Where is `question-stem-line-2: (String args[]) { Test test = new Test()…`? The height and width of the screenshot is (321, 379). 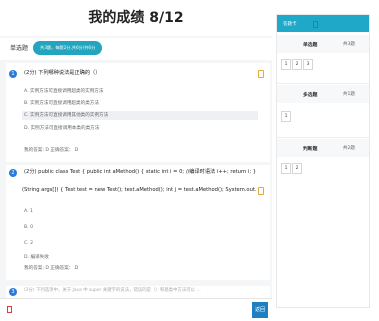 question-stem-line-2: (String args[]) { Test test = new Test()… is located at coordinates (139, 190).